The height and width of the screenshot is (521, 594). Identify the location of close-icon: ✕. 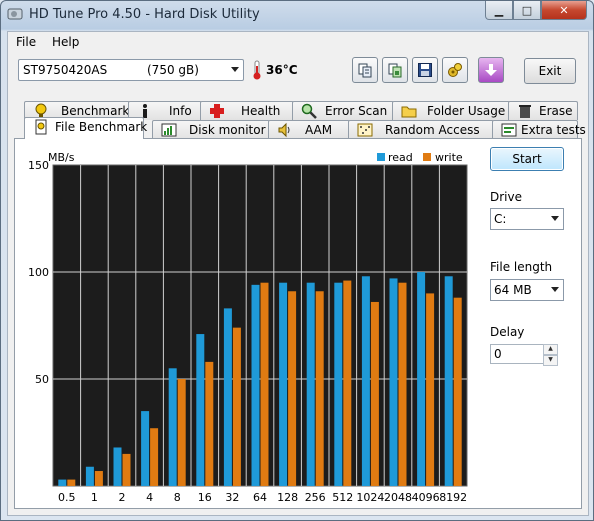
(564, 10).